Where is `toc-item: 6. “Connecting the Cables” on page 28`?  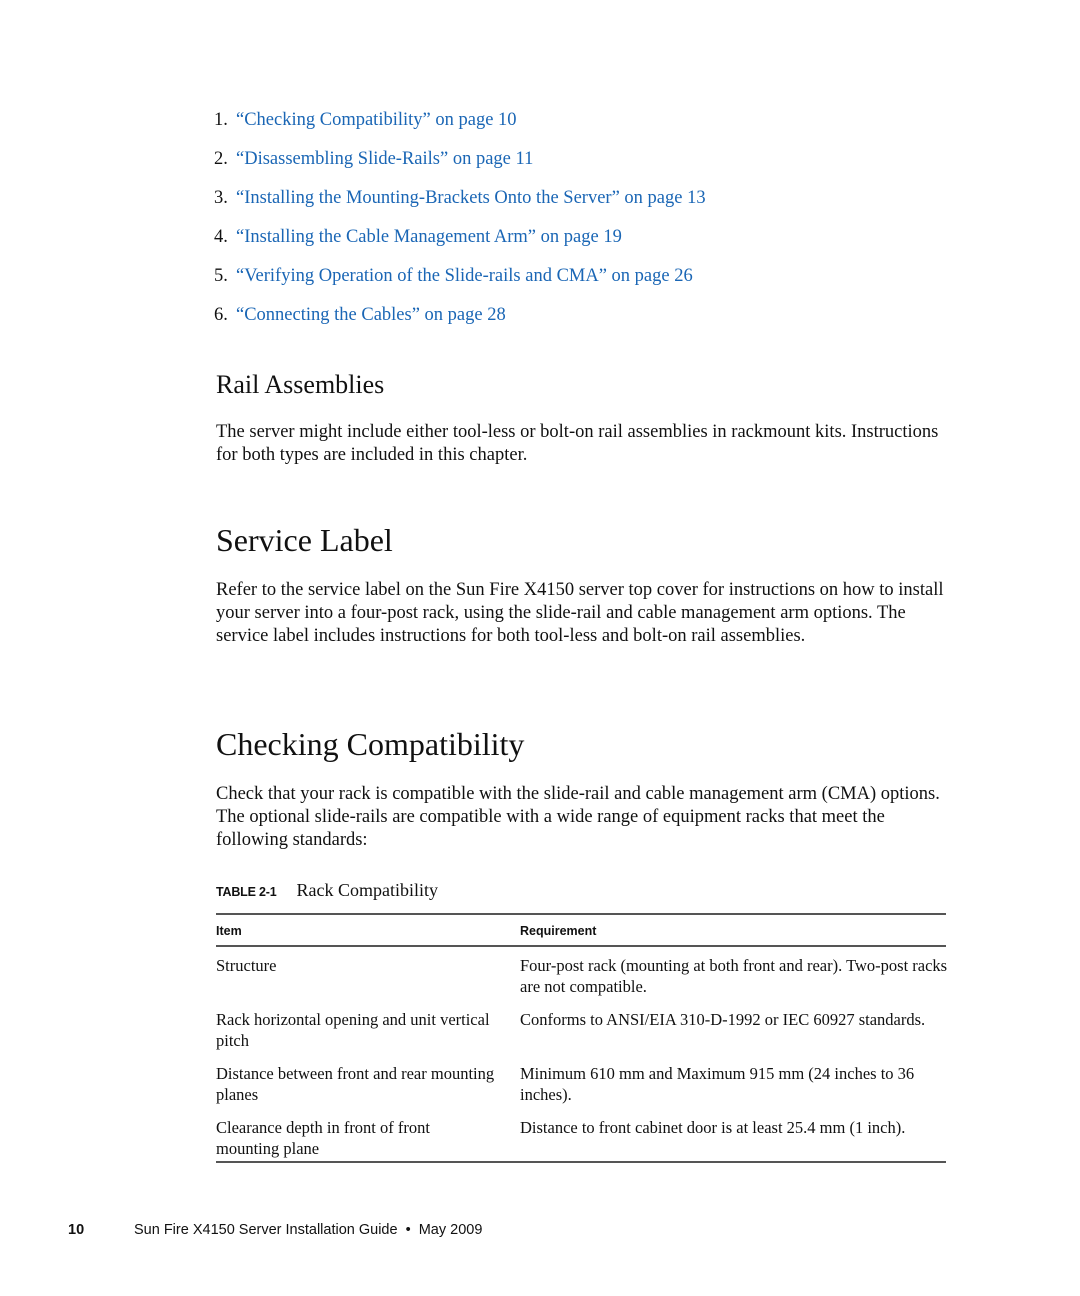
toc-item: 6. “Connecting the Cables” on page 28 is located at coordinates (460, 315).